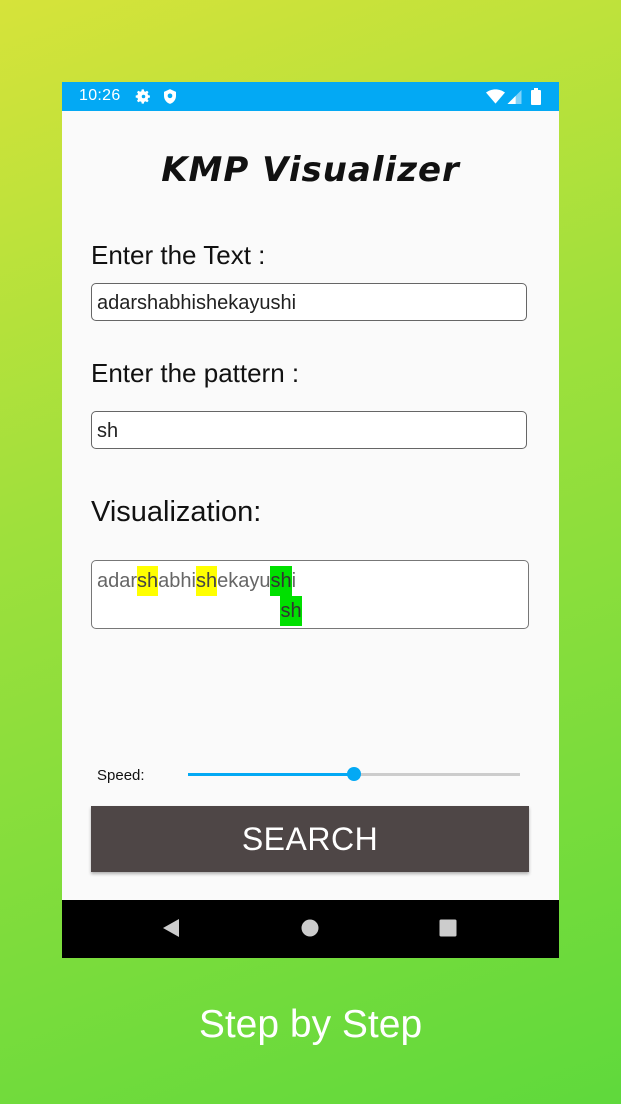 The image size is (621, 1104). Describe the element at coordinates (291, 611) in the screenshot. I see `viz-pattern-window: sh` at that location.